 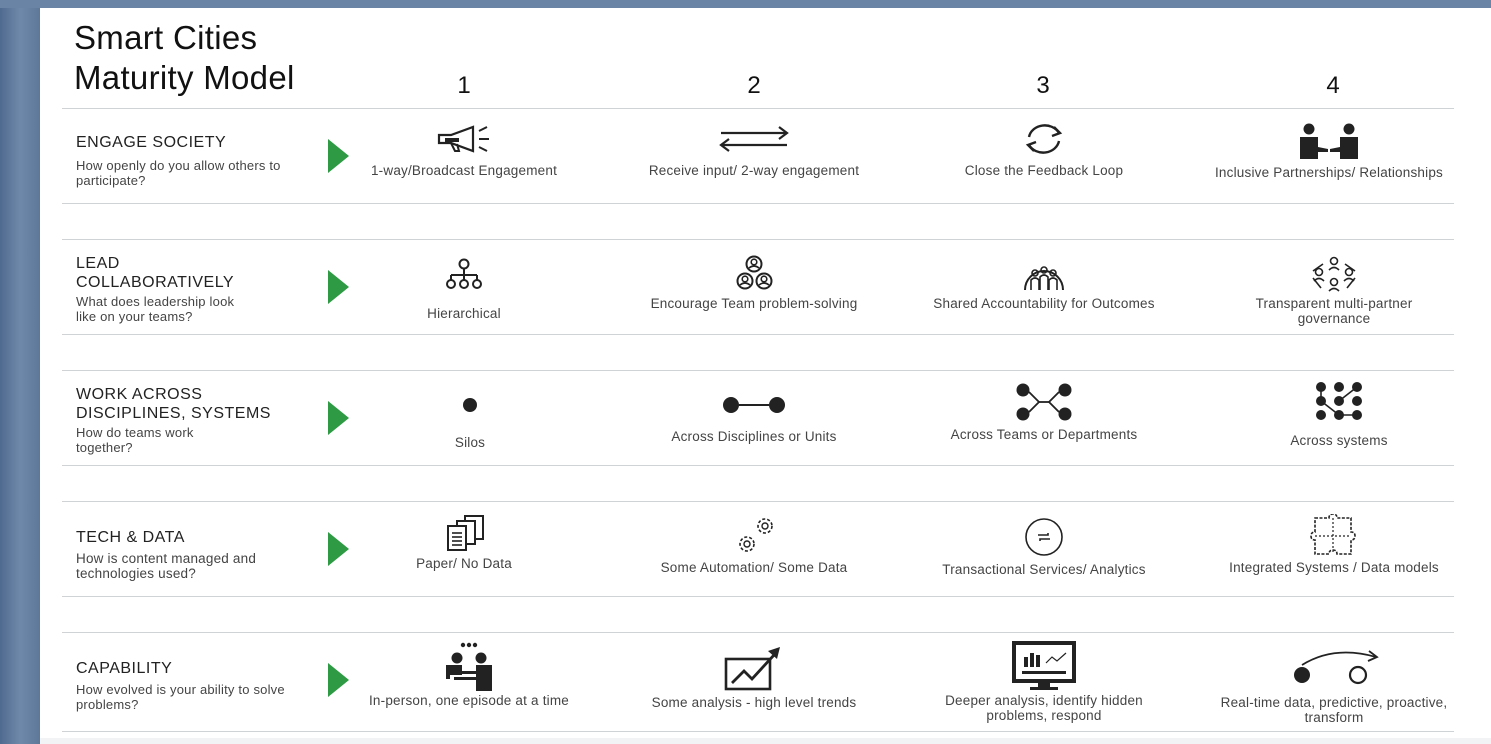 I want to click on two-way-arrows-icon, so click(x=754, y=139).